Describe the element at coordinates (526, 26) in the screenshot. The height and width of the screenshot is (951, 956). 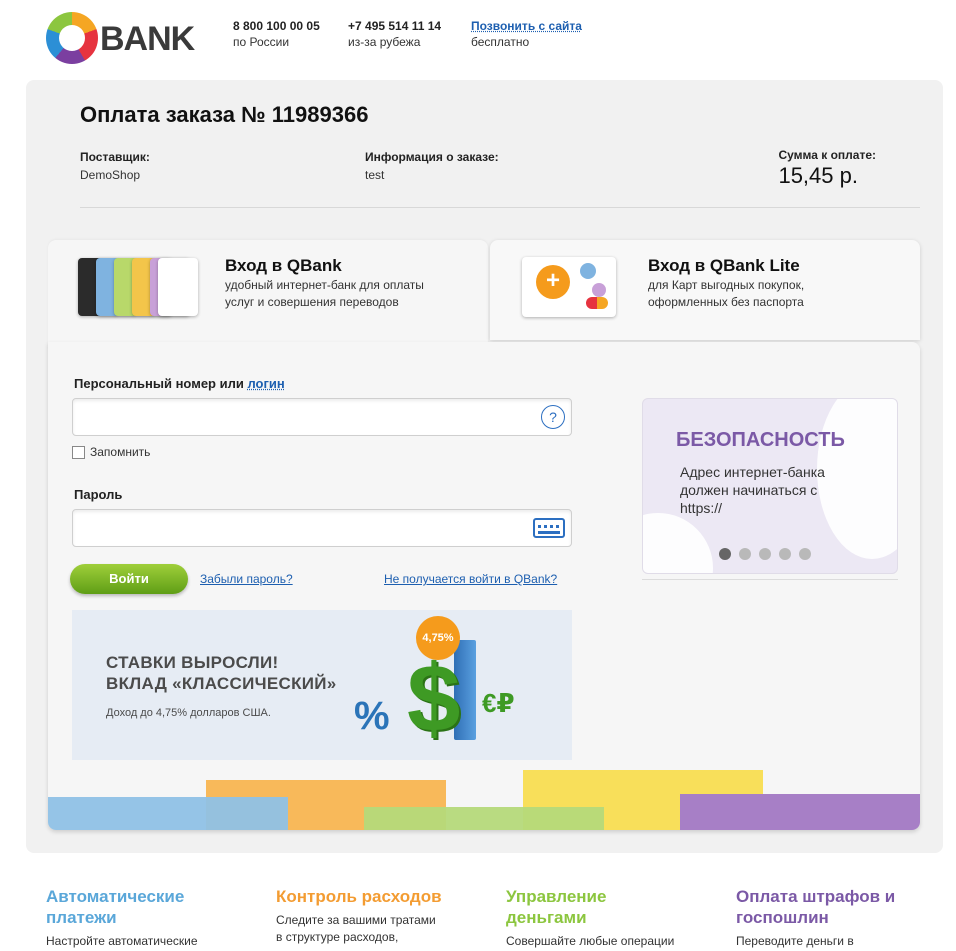
I see `callback-link: Позвонить с сайта` at that location.